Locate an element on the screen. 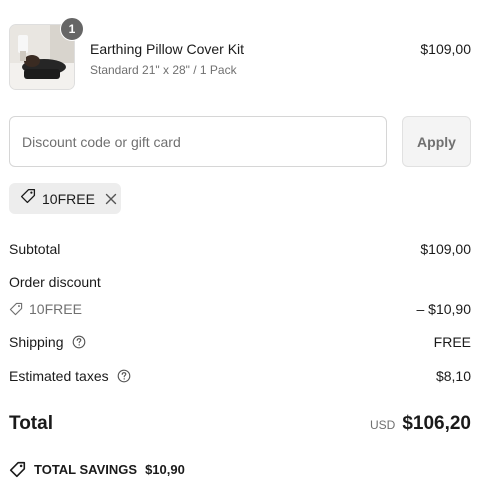 The height and width of the screenshot is (500, 500). order-discount-code-group: 10FREE is located at coordinates (45, 309).